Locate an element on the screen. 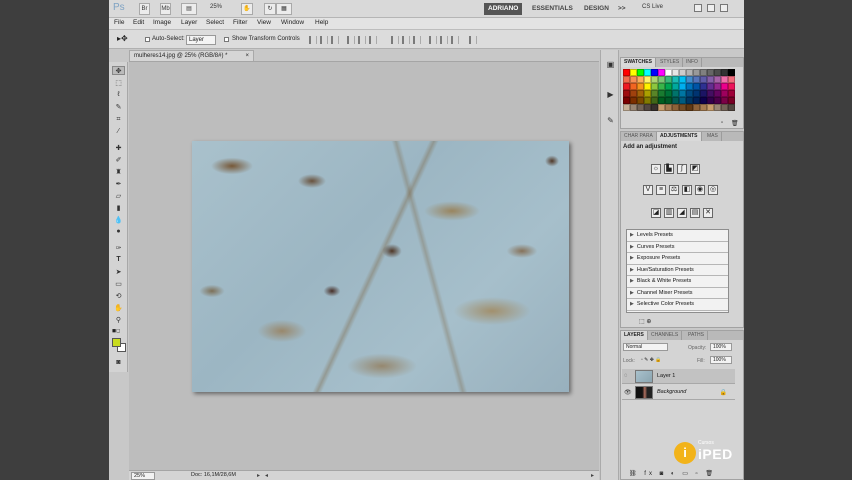 This screenshot has width=852, height=480. default-colors-icon: ◼◻ is located at coordinates (116, 331).